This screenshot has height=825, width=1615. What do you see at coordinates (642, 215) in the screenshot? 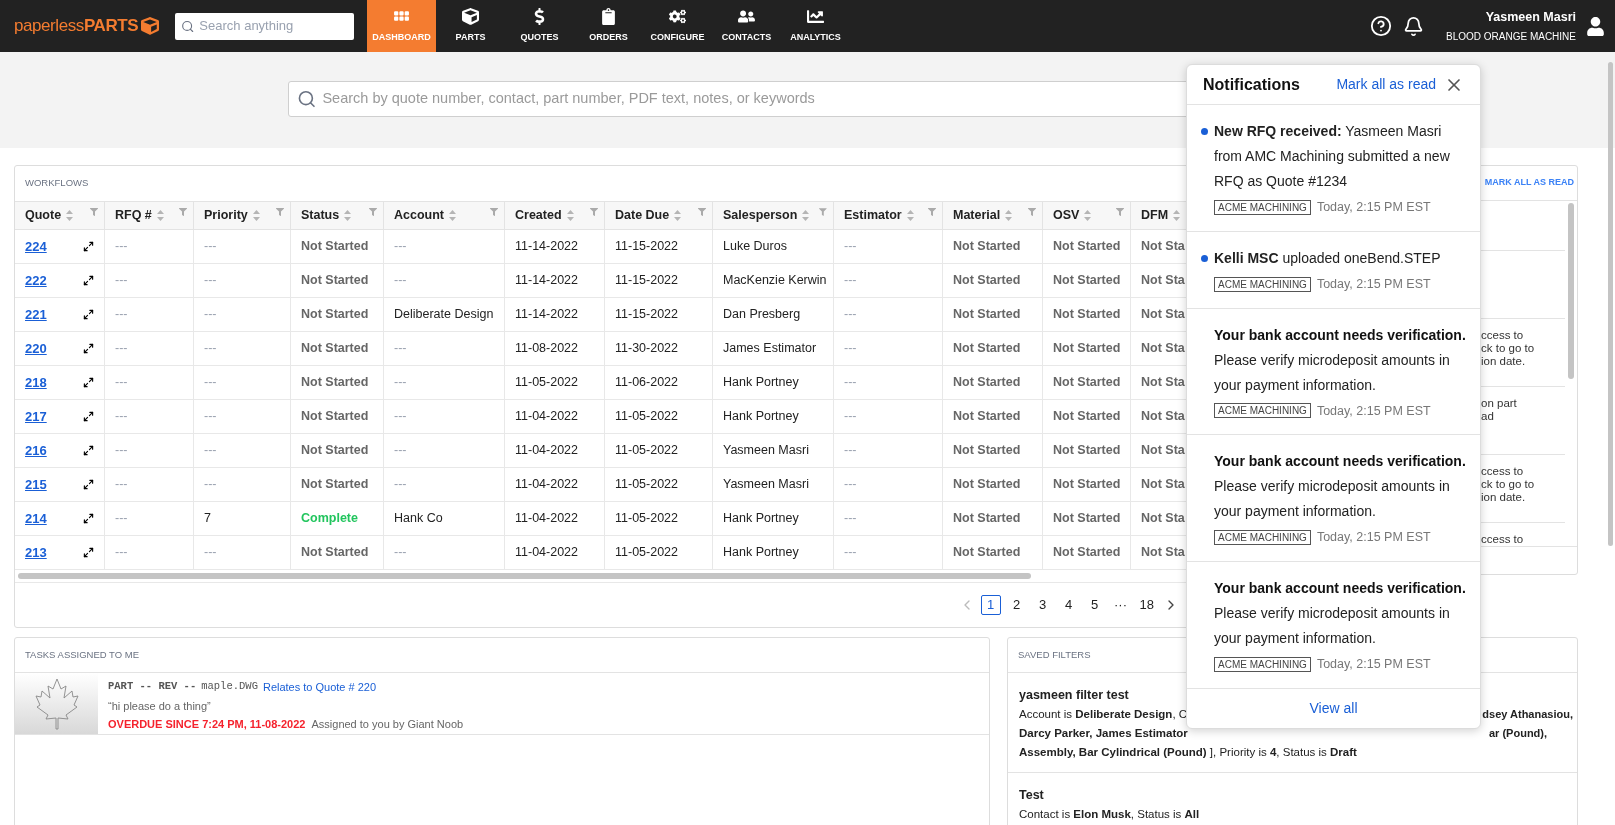
I see `column-header: Date Due` at bounding box center [642, 215].